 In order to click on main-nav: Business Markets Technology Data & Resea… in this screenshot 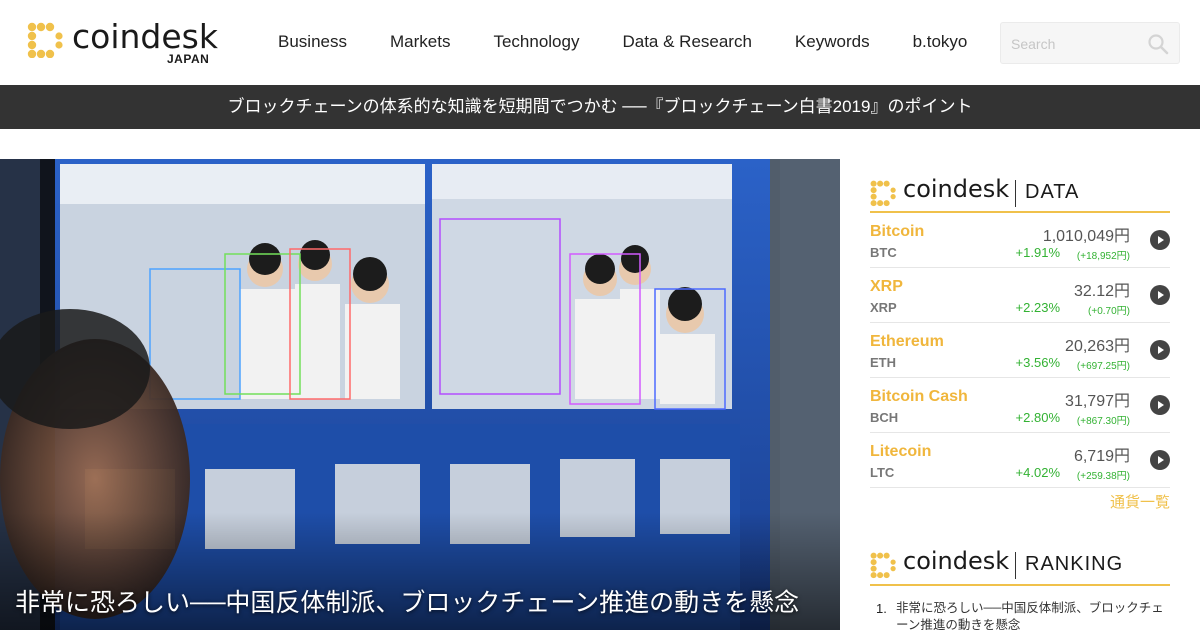, I will do `click(644, 42)`.